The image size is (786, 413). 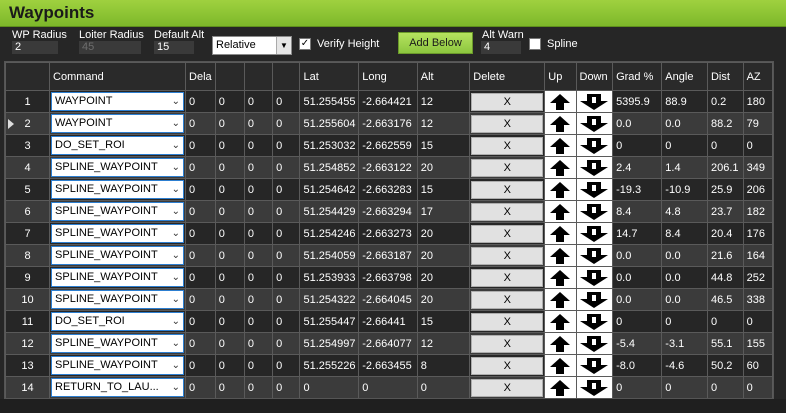 What do you see at coordinates (388, 387) in the screenshot?
I see `long-cell: 0` at bounding box center [388, 387].